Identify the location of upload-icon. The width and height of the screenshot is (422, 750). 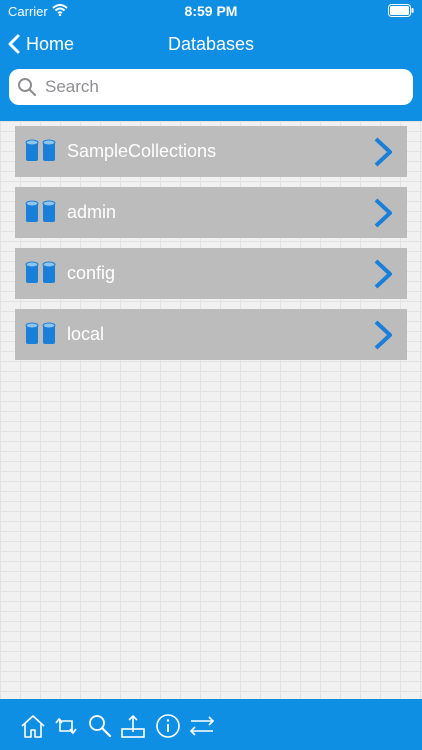
(133, 726).